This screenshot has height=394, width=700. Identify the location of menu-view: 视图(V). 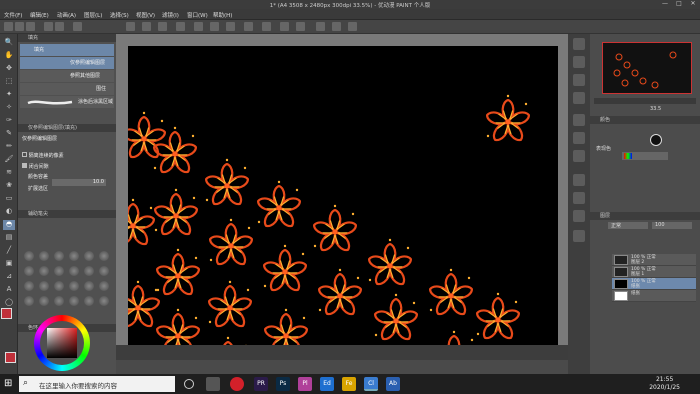
(145, 15).